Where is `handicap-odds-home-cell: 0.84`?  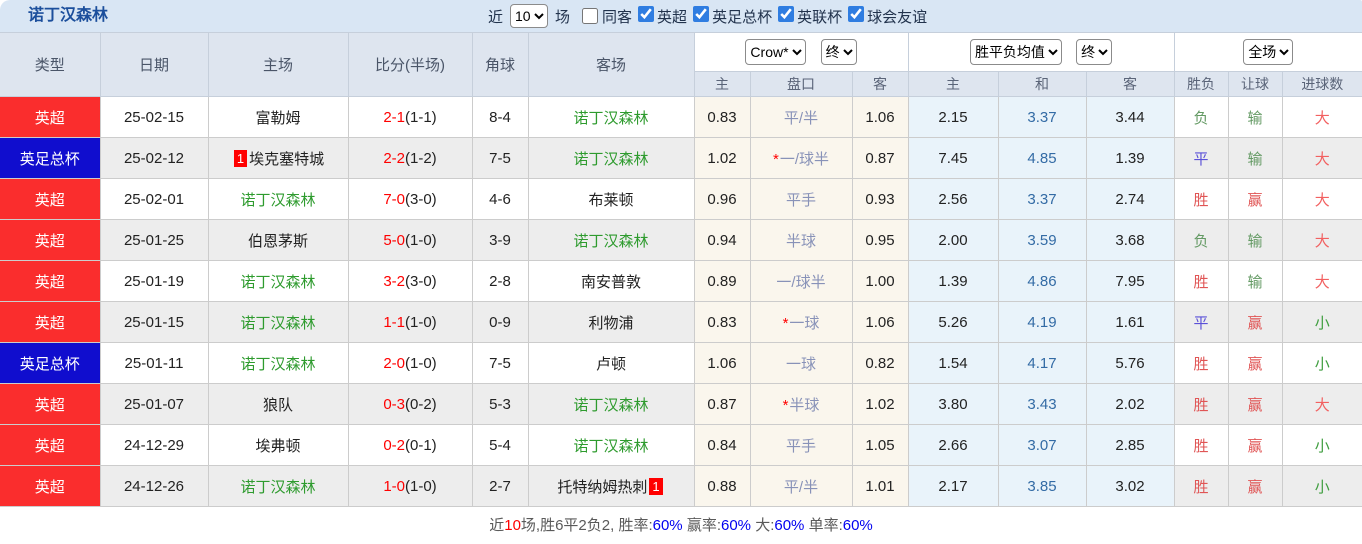 handicap-odds-home-cell: 0.84 is located at coordinates (722, 445).